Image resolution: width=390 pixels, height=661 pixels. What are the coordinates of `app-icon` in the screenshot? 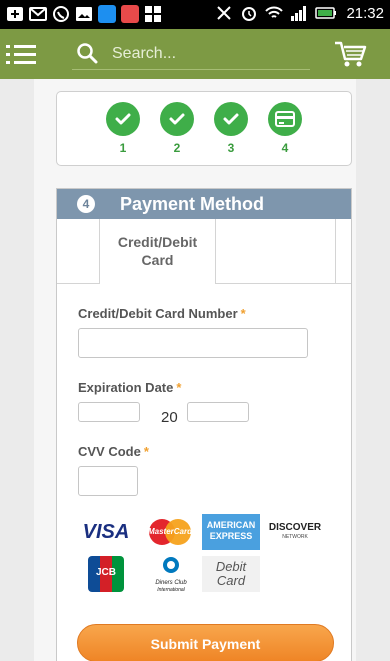 It's located at (130, 14).